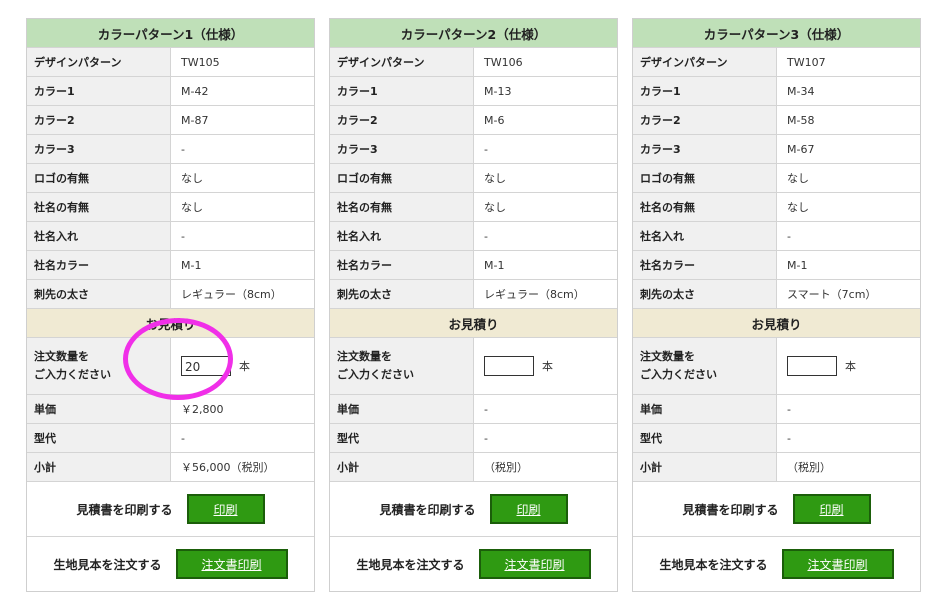 This screenshot has height=600, width=950. Describe the element at coordinates (545, 62) in the screenshot. I see `design-value: TW106` at that location.